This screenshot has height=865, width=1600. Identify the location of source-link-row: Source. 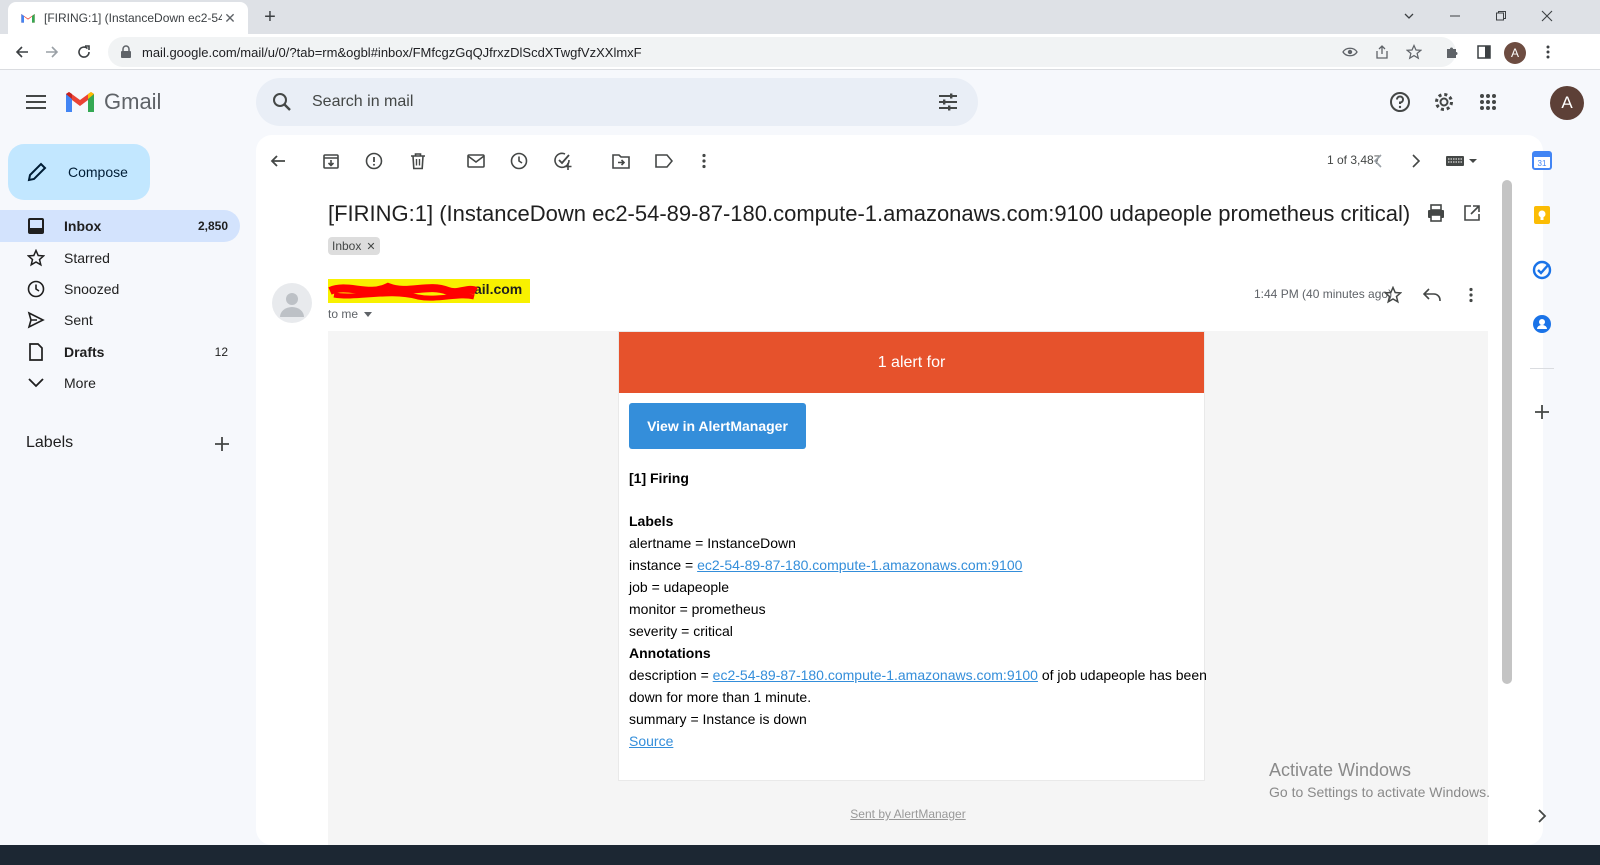
(651, 741).